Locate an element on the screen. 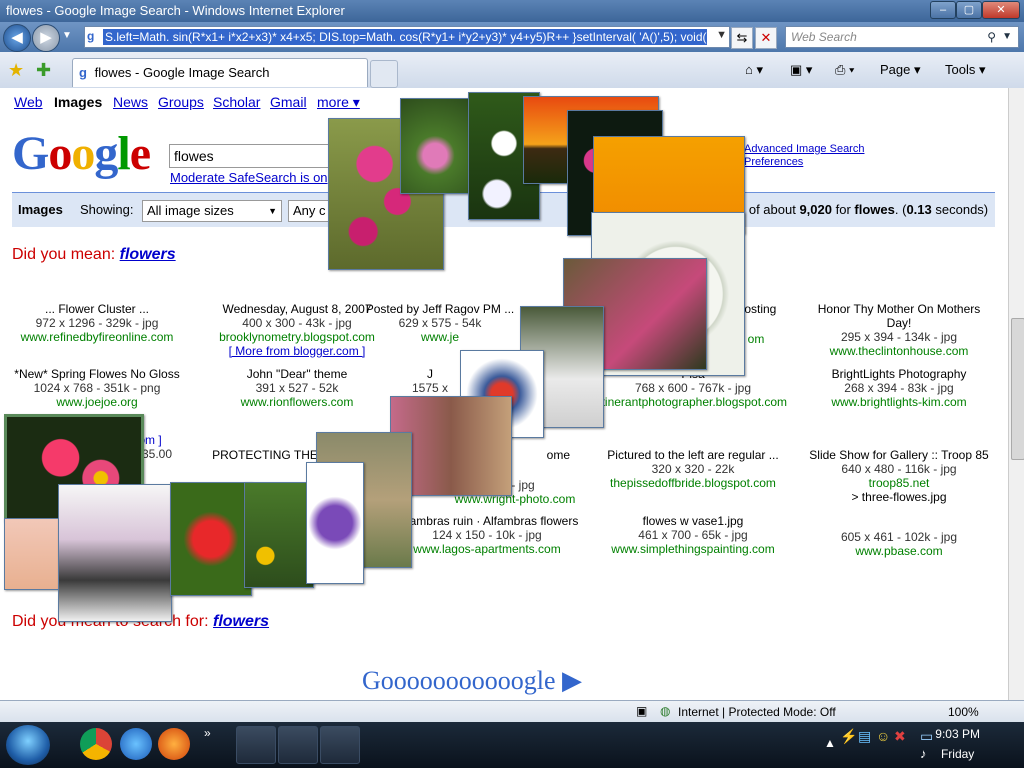 Image resolution: width=1024 pixels, height=768 pixels. tray-monitor-icon: ▭ is located at coordinates (926, 736).